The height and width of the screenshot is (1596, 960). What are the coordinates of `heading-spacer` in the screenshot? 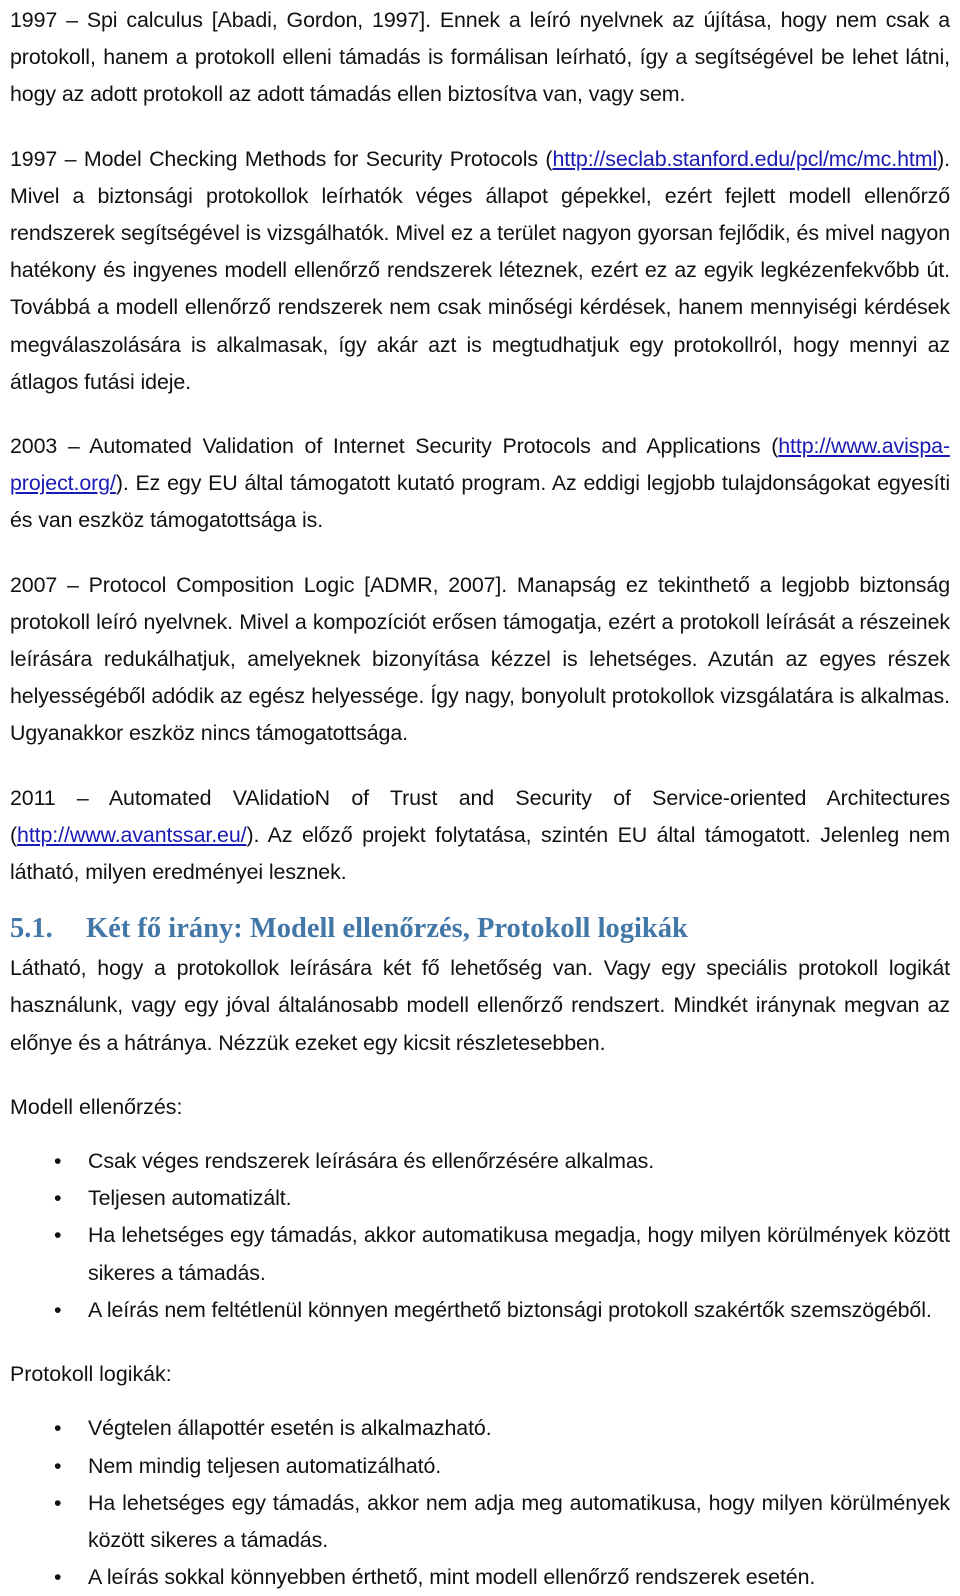 It's located at (480, 899).